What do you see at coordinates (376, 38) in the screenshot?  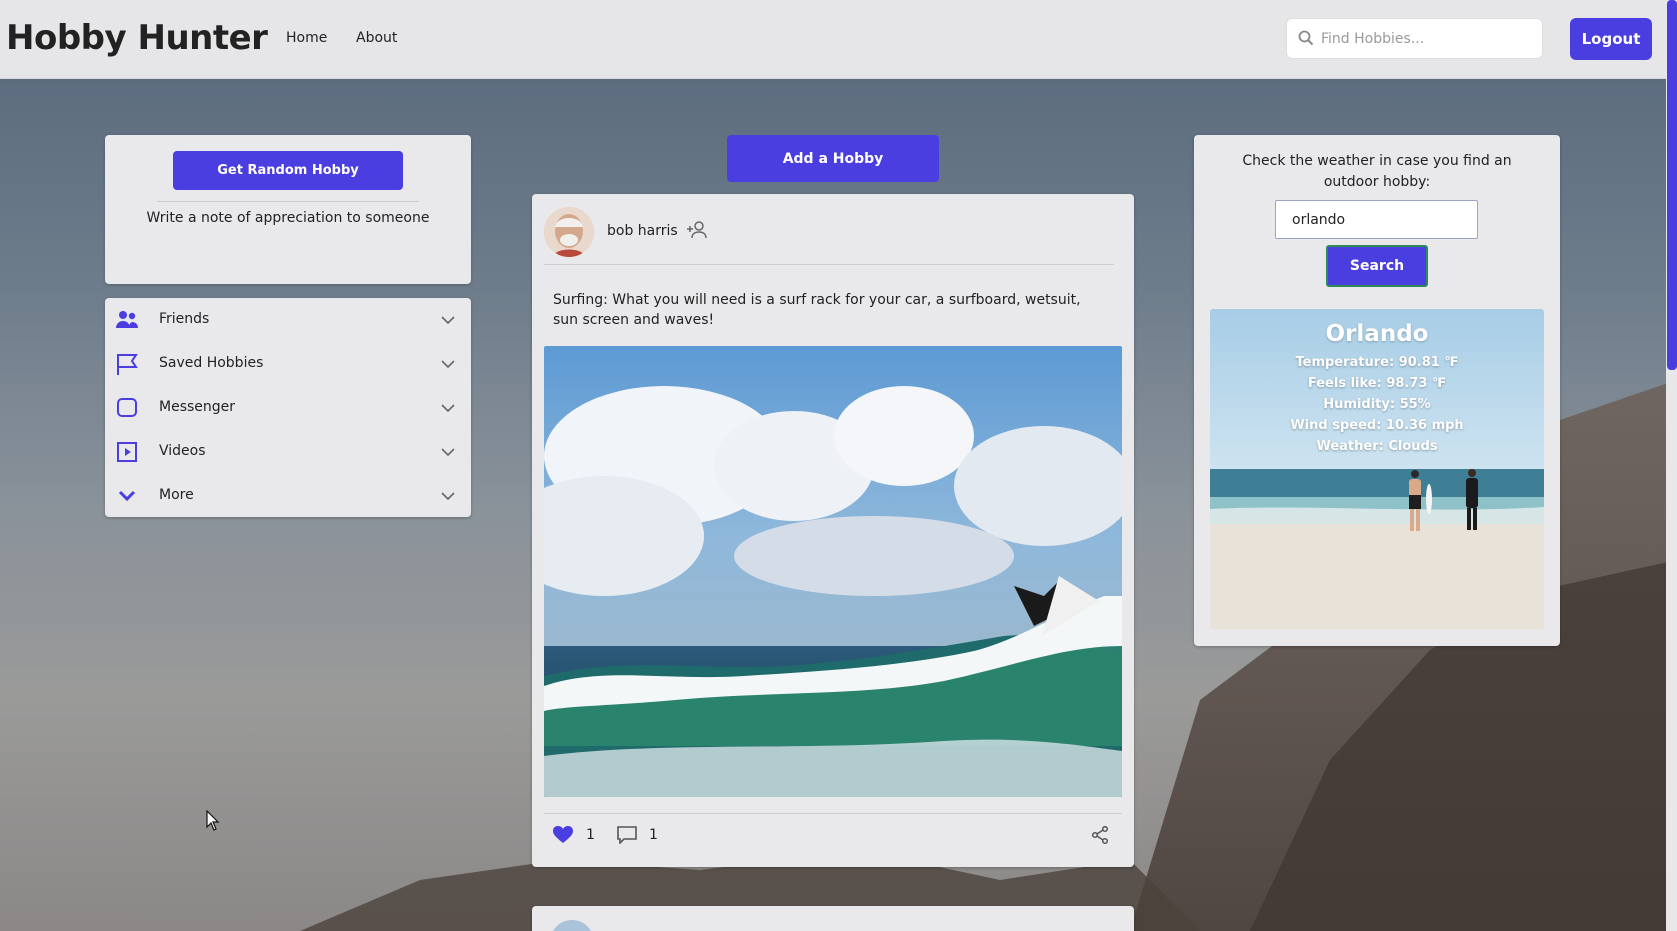 I see `nav-about-link: About` at bounding box center [376, 38].